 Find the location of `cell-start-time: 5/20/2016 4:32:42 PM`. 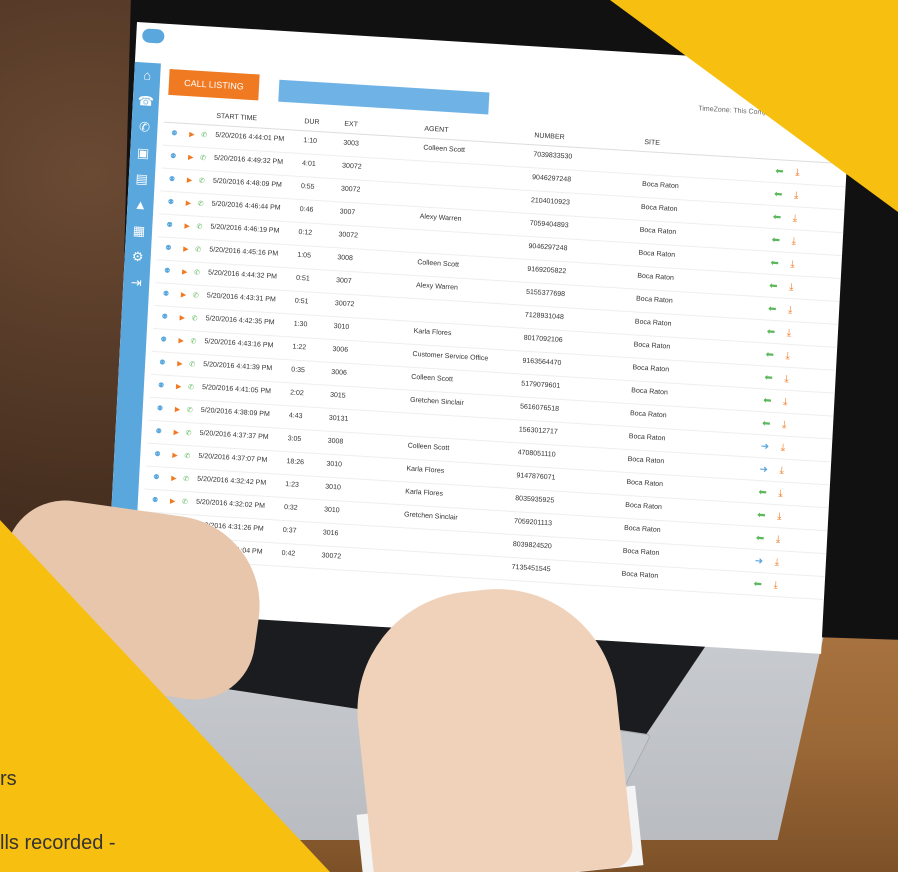

cell-start-time: 5/20/2016 4:32:42 PM is located at coordinates (232, 481).